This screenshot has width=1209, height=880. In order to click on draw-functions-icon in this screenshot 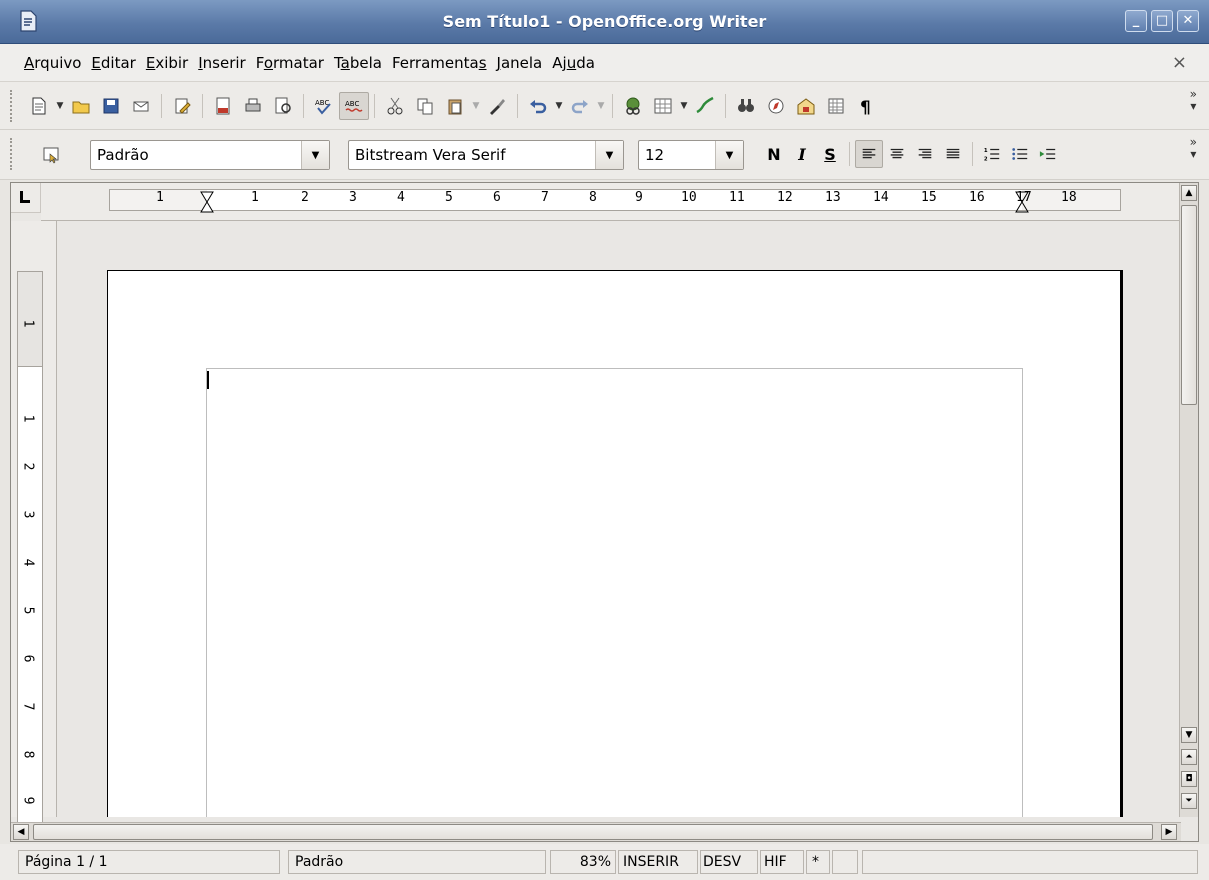, I will do `click(705, 106)`.